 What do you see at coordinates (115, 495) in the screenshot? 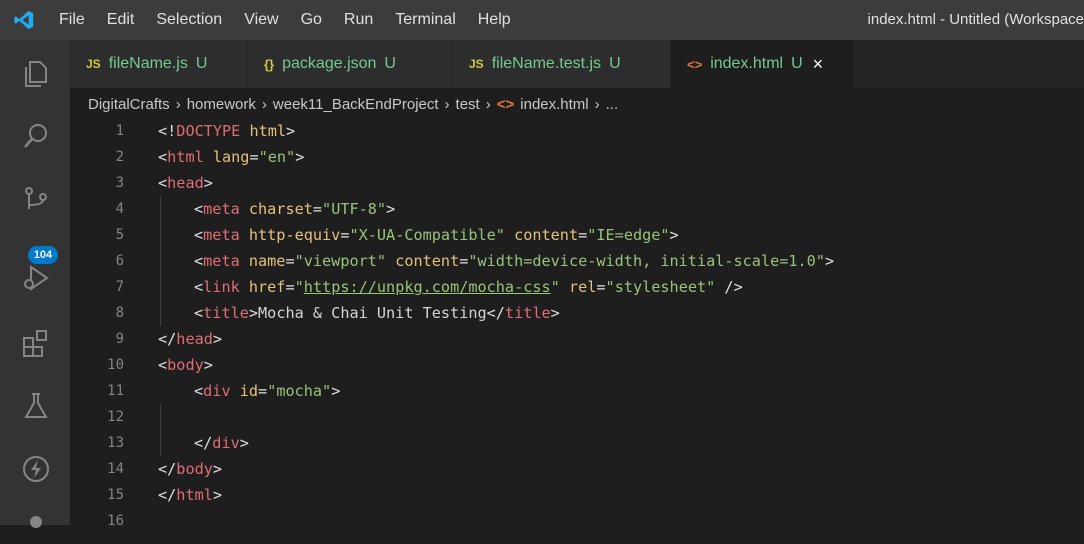
I see `line-number: 15` at bounding box center [115, 495].